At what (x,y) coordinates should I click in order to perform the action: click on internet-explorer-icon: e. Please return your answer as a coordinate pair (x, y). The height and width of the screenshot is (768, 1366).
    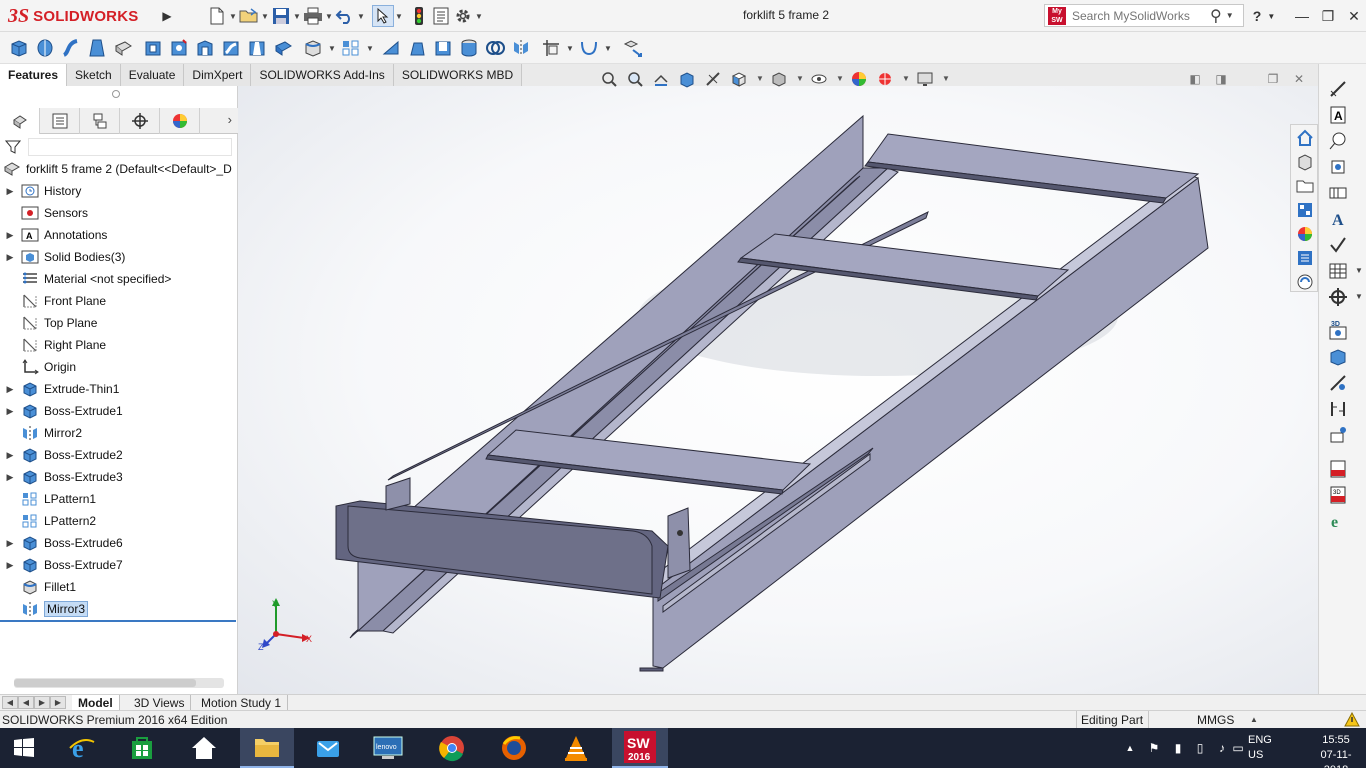
    Looking at the image, I should click on (82, 748).